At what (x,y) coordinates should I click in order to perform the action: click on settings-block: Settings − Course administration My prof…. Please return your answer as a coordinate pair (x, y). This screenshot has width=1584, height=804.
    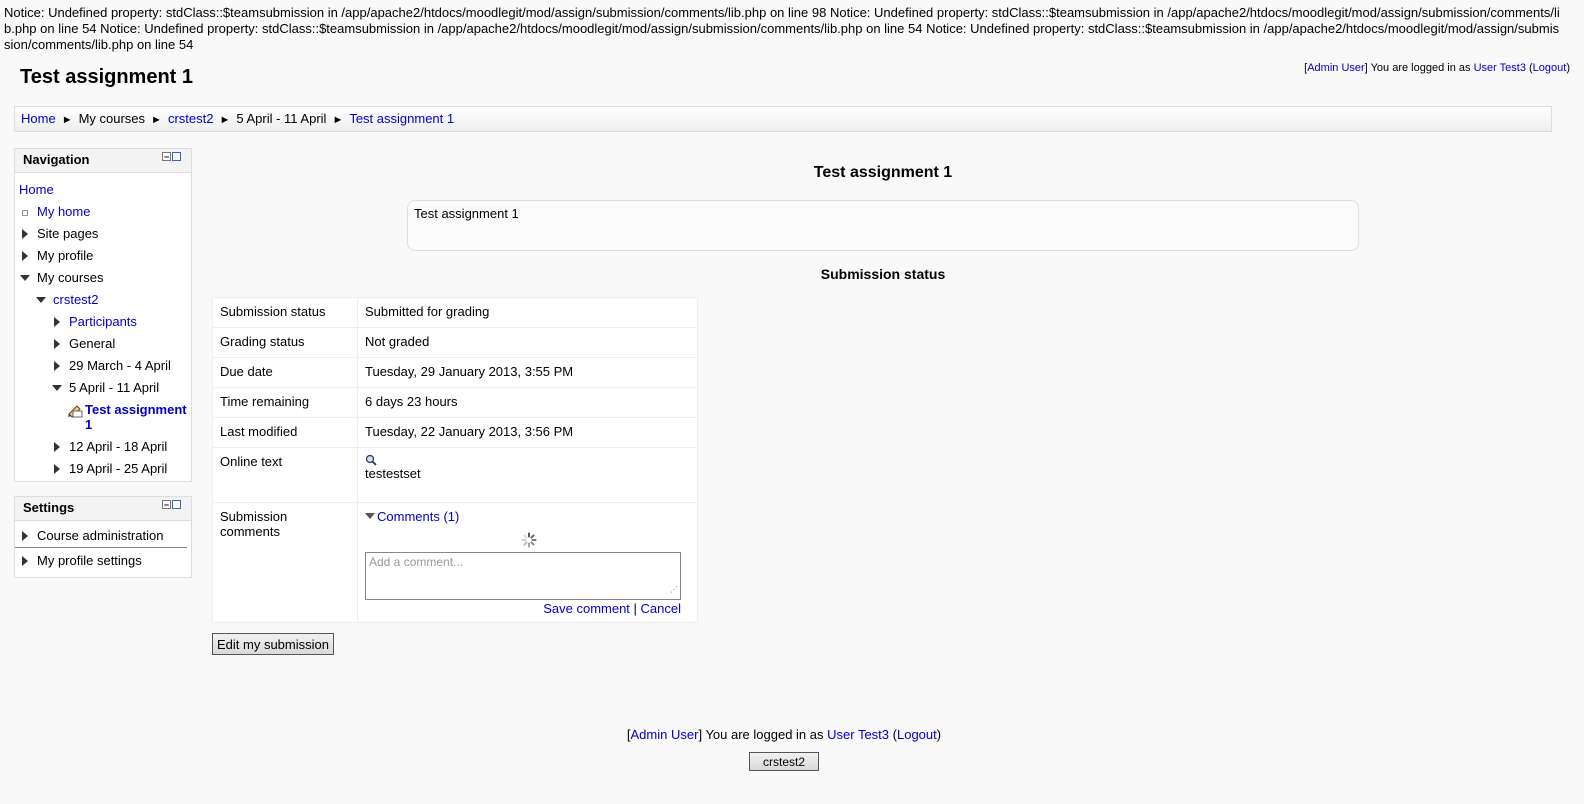
    Looking at the image, I should click on (103, 537).